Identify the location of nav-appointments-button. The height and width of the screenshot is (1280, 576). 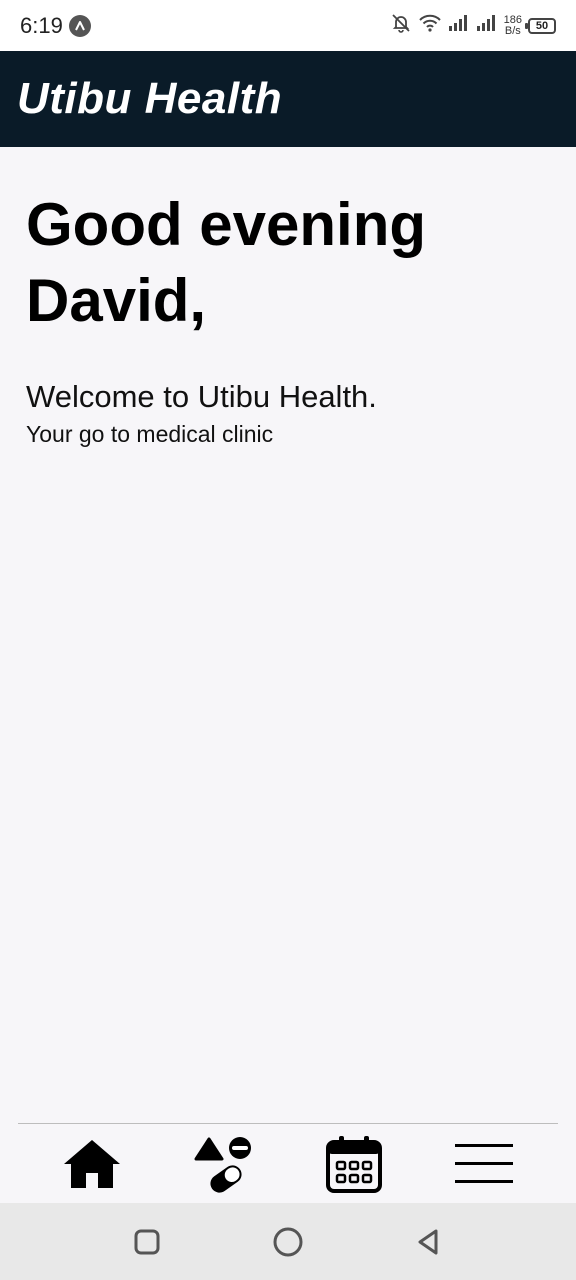
(354, 1164).